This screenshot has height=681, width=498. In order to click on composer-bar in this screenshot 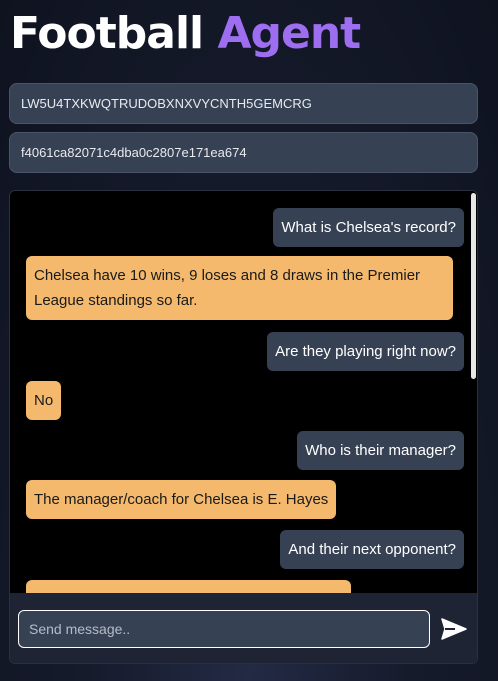, I will do `click(243, 628)`.